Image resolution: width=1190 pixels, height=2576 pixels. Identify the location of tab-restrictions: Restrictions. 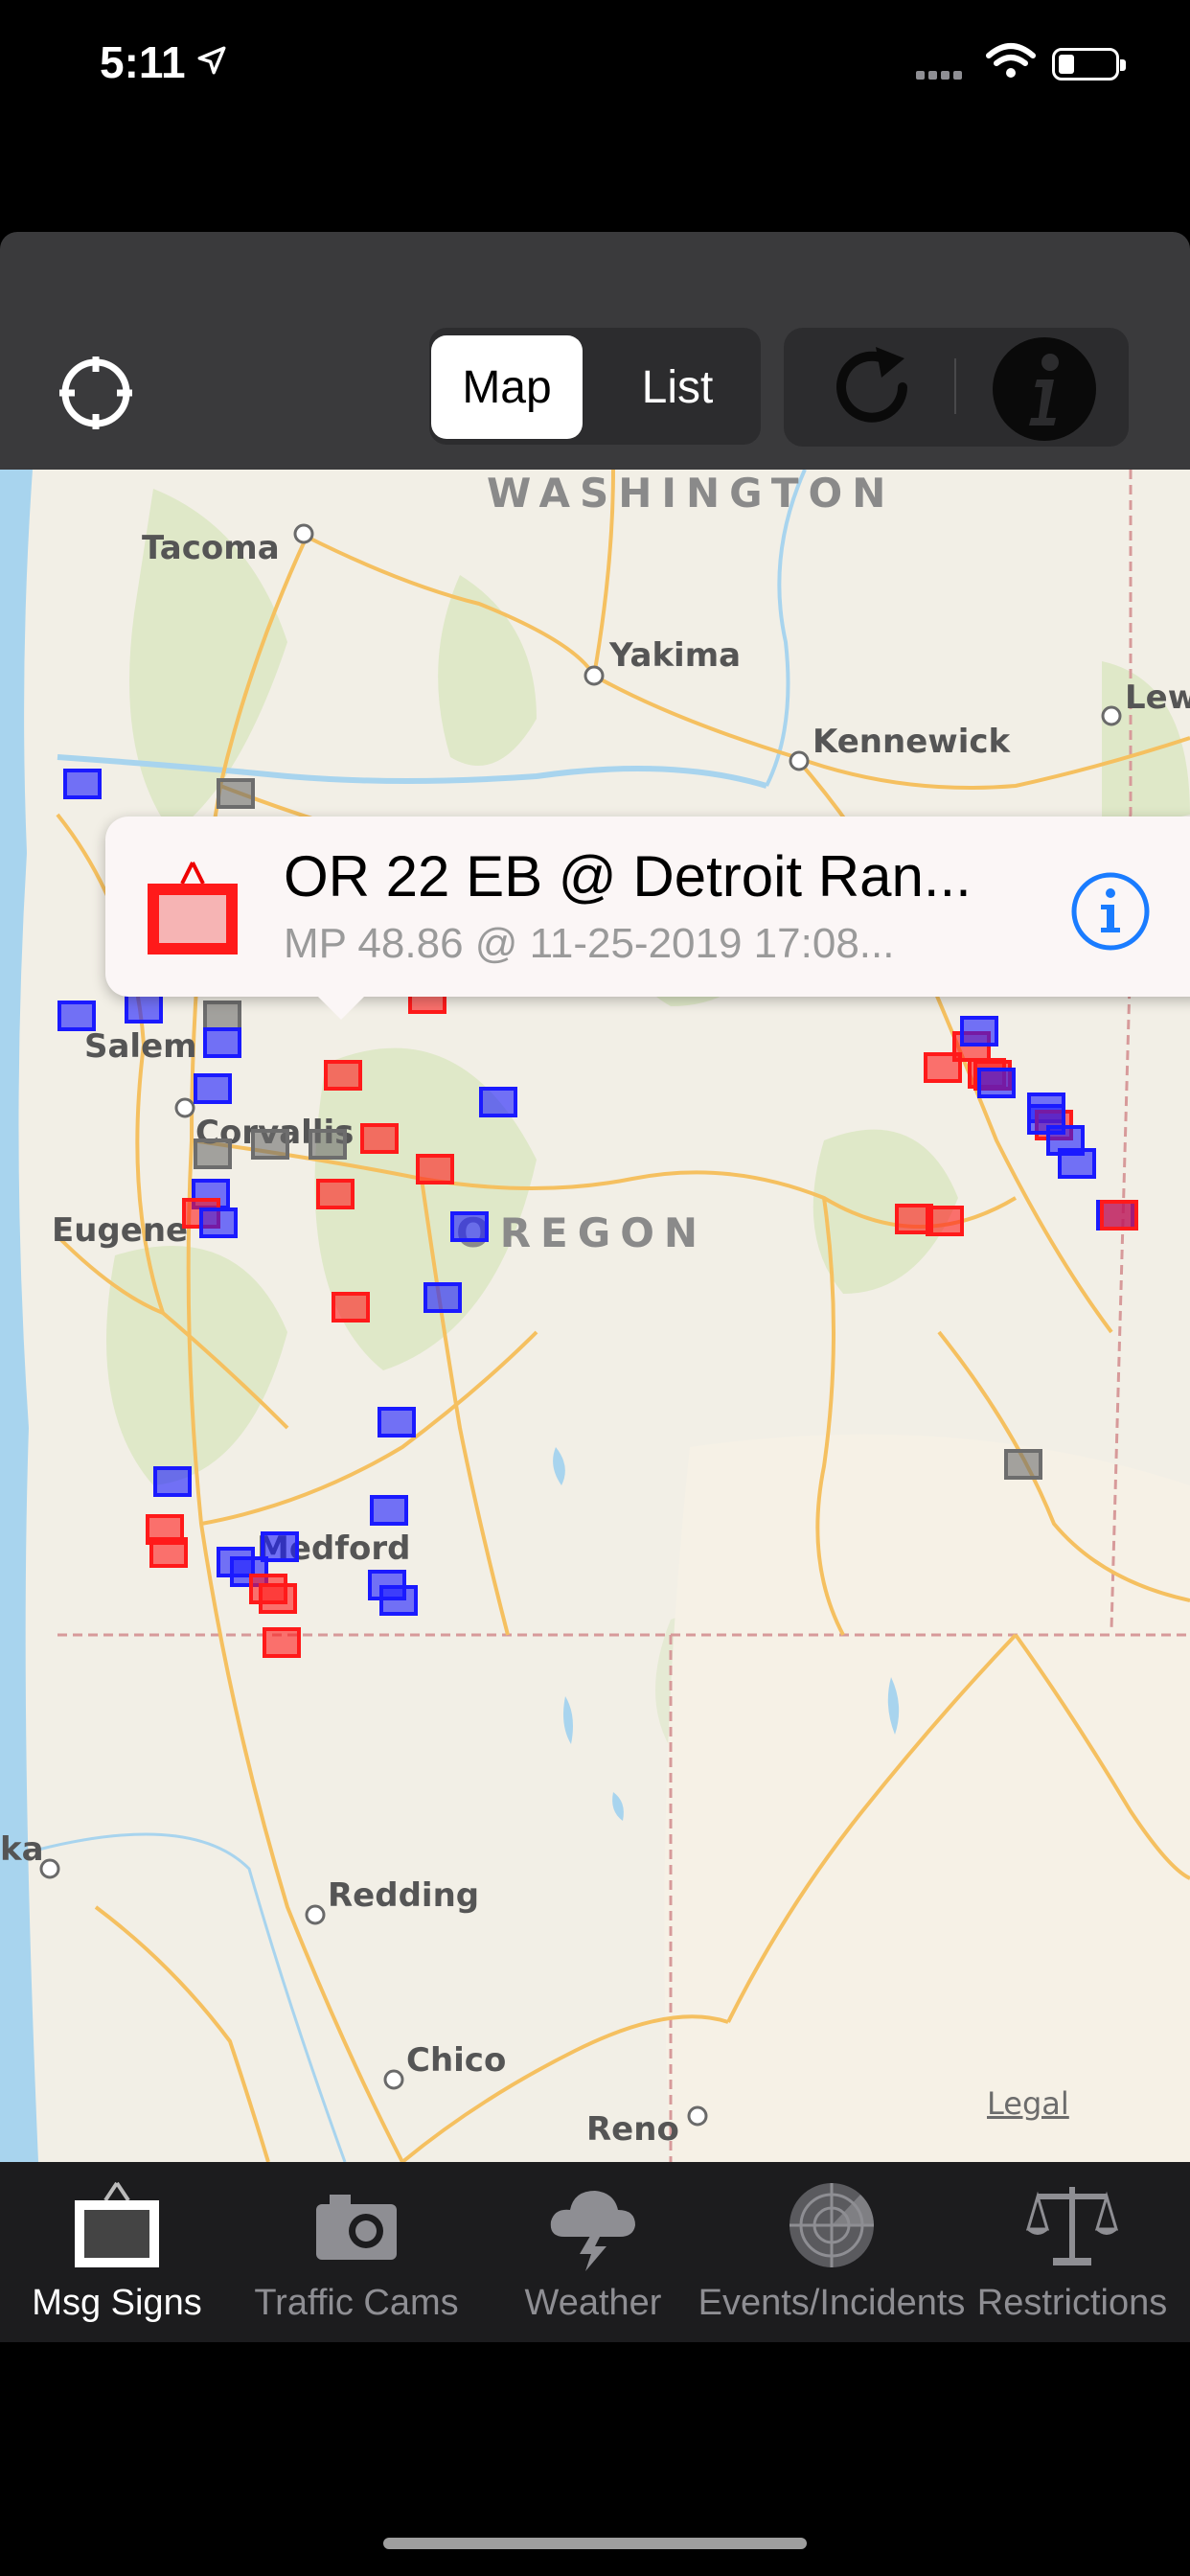
(1072, 2258).